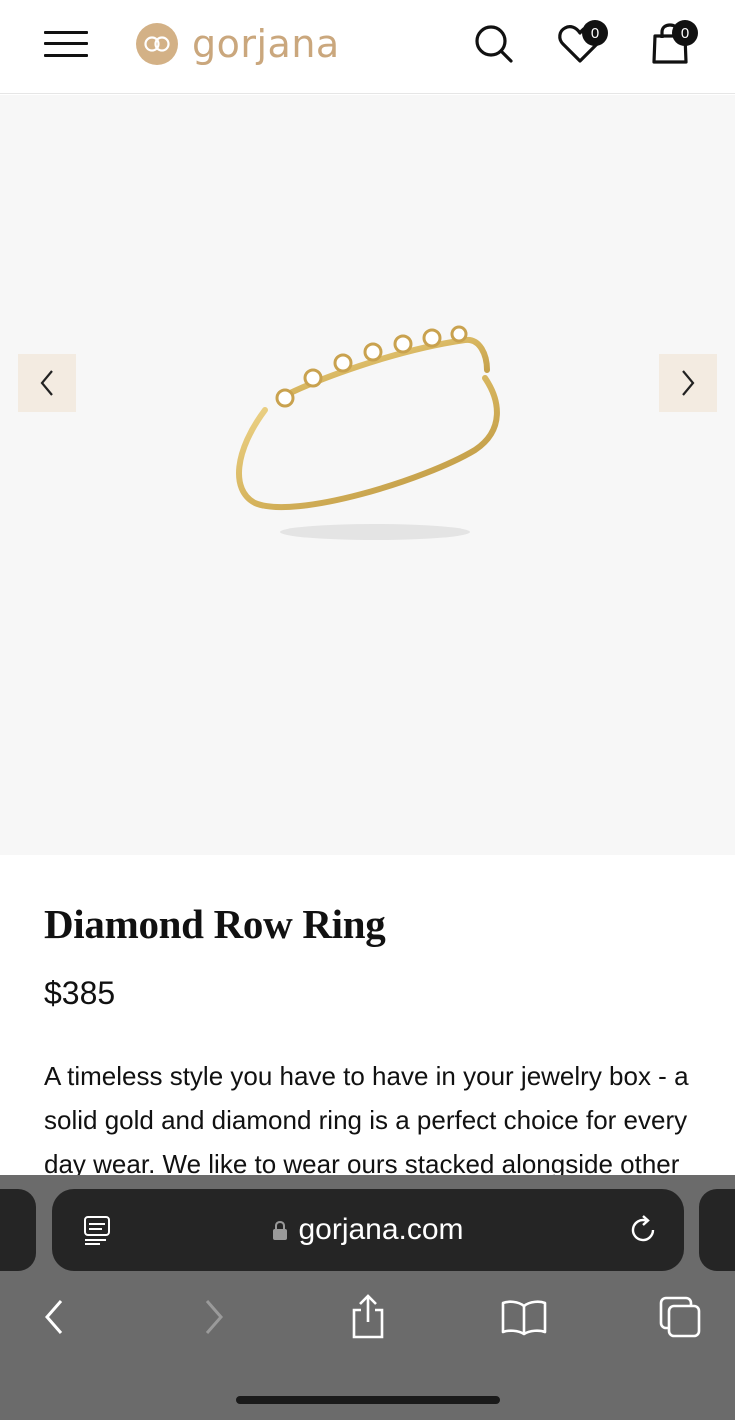 The image size is (735, 1420). I want to click on site-header: gorjana 0 0, so click(367, 47).